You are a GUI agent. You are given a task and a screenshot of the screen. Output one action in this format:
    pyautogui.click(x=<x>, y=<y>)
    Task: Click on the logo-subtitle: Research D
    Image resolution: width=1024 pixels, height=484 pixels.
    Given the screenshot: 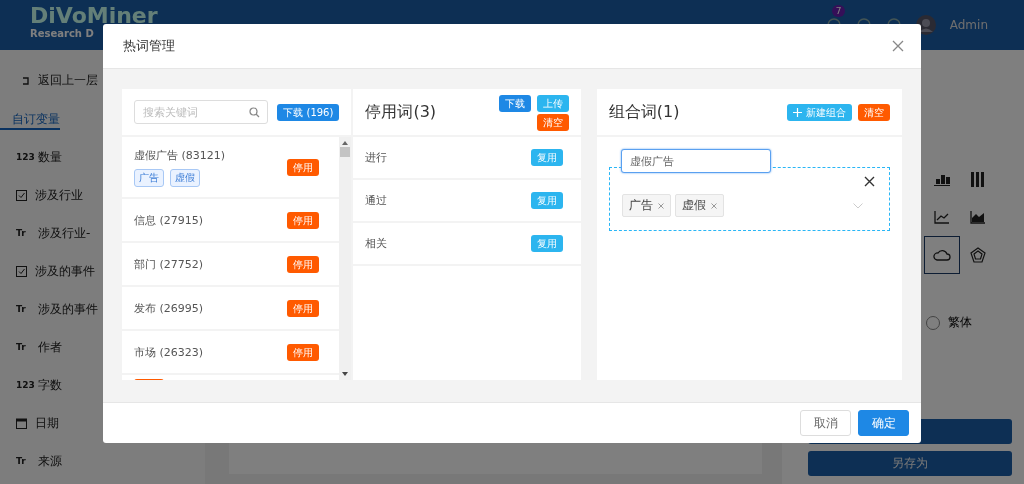 What is the action you would take?
    pyautogui.click(x=62, y=34)
    